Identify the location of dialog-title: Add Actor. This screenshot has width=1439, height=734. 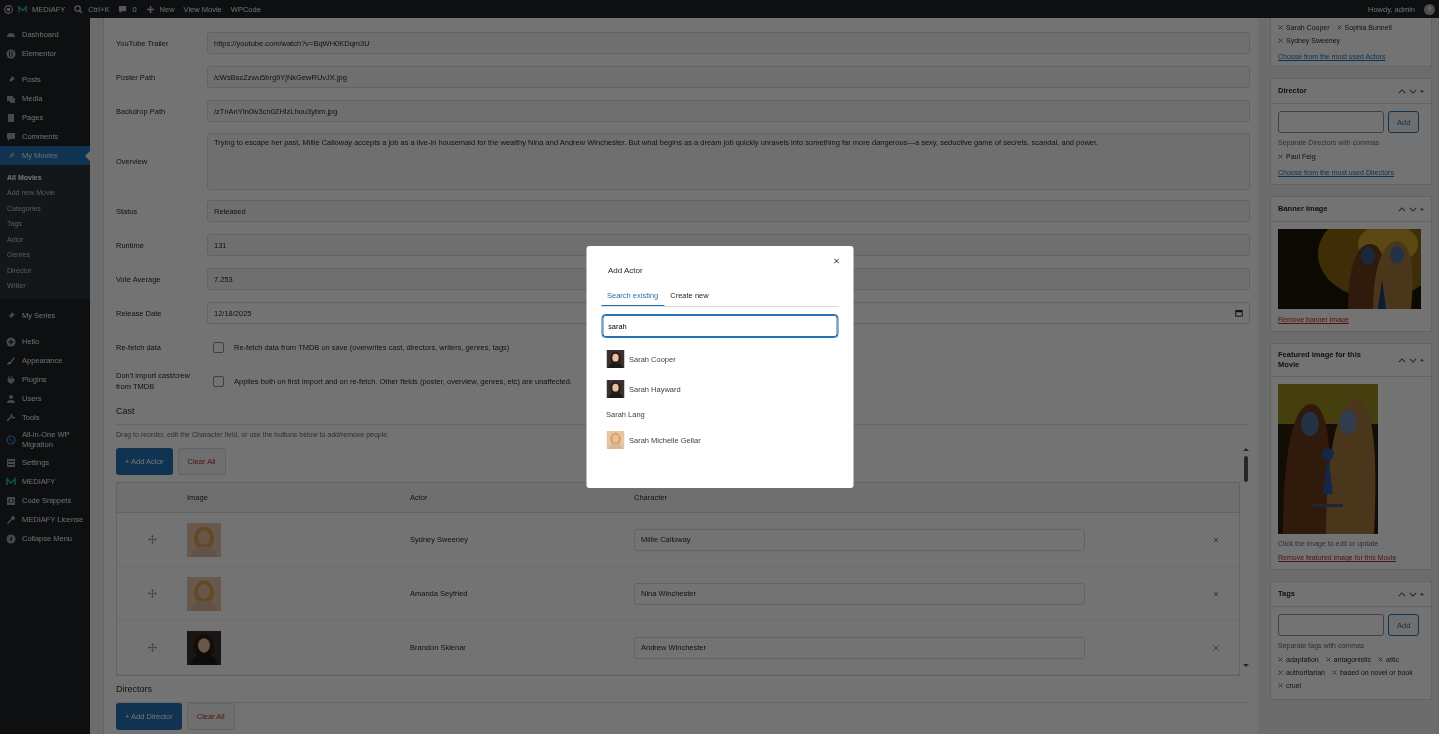
(626, 270).